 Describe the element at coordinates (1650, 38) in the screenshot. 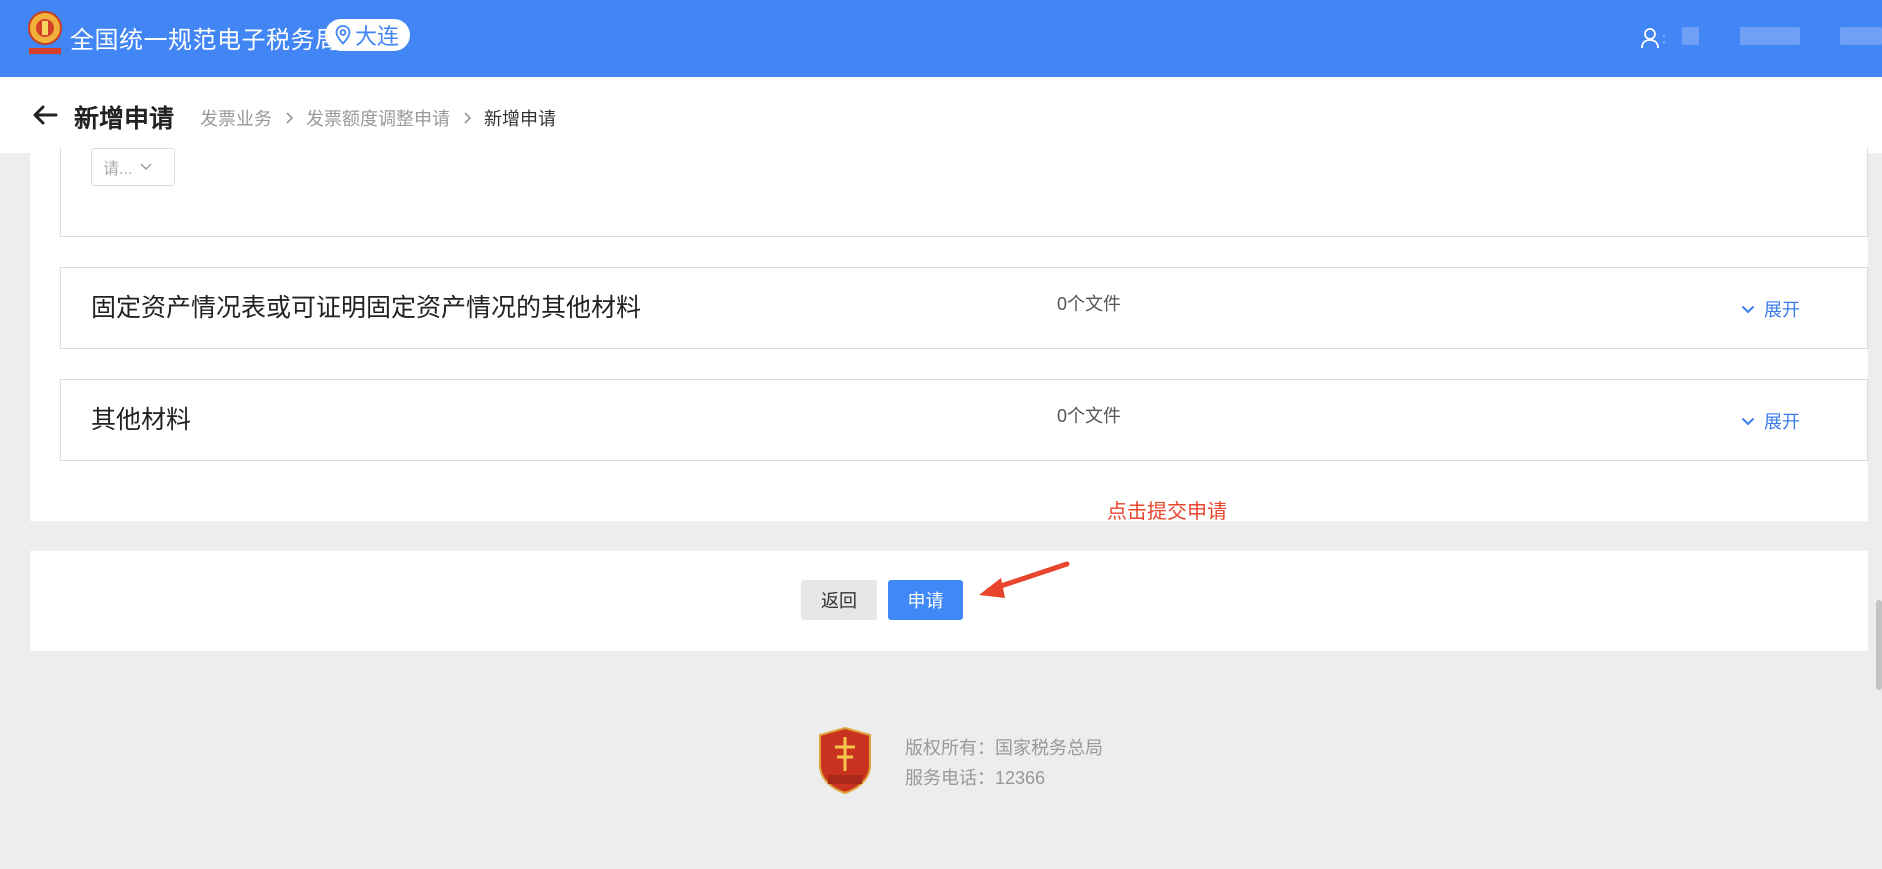

I see `user-icon` at that location.